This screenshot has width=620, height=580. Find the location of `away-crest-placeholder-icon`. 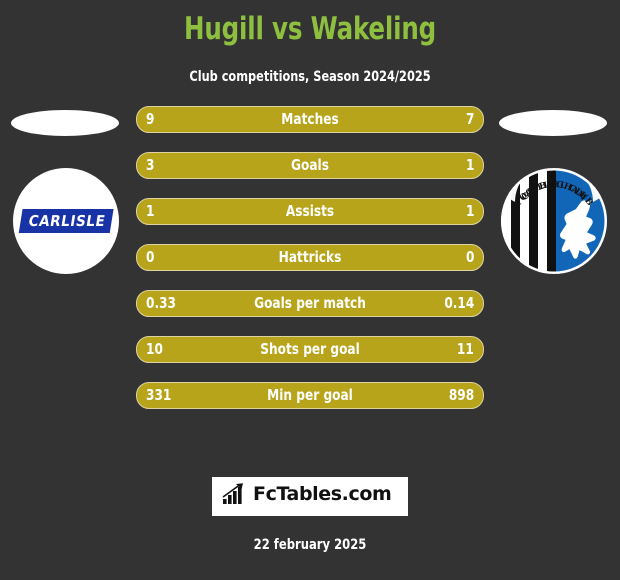

away-crest-placeholder-icon is located at coordinates (553, 123).